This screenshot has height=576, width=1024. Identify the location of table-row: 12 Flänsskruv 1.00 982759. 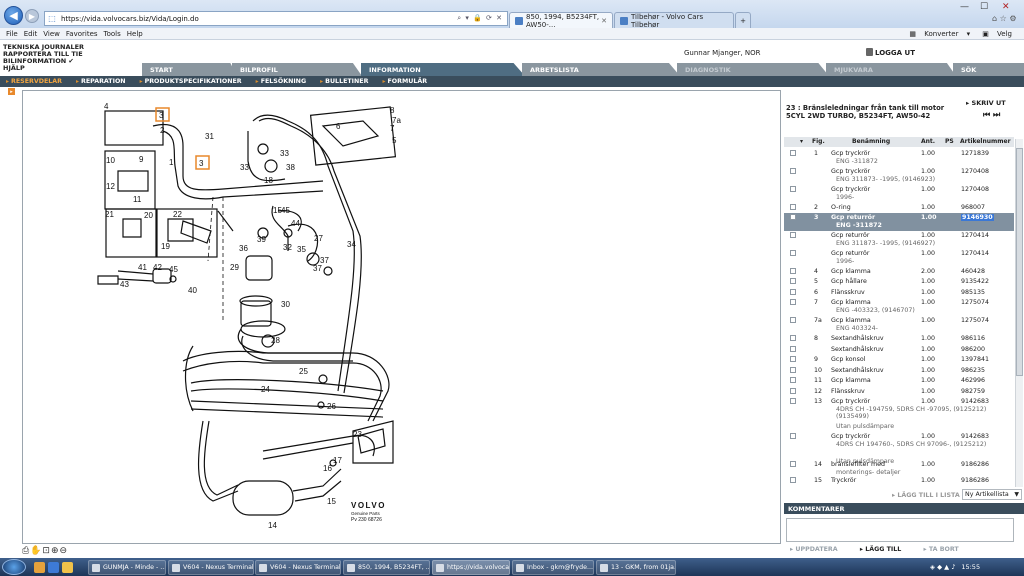
(899, 392).